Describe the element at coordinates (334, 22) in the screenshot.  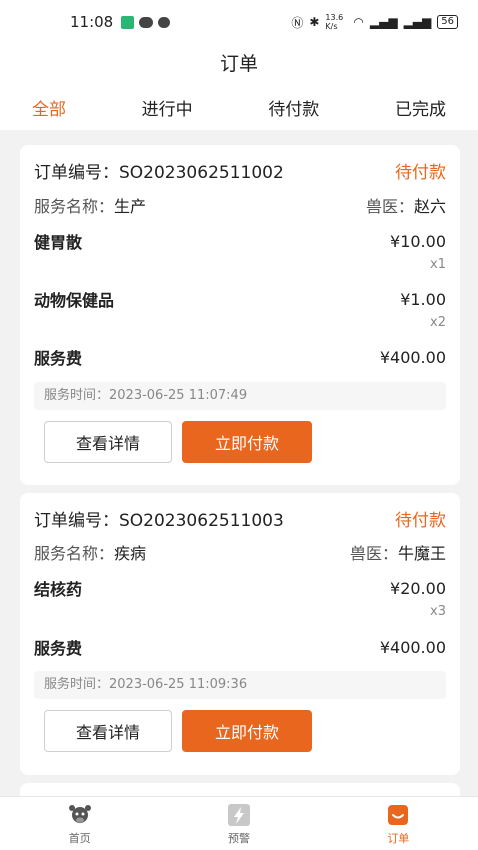
I see `network-speed: 13.6 K/s` at that location.